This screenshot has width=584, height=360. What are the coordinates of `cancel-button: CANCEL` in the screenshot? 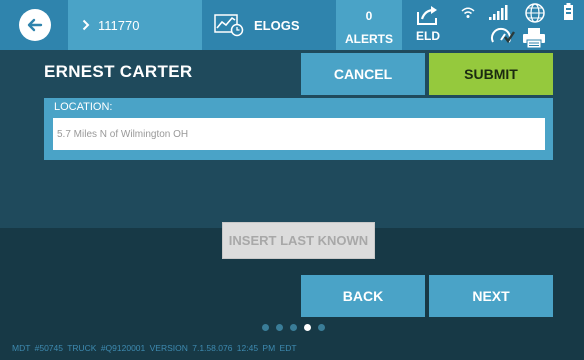 It's located at (363, 74).